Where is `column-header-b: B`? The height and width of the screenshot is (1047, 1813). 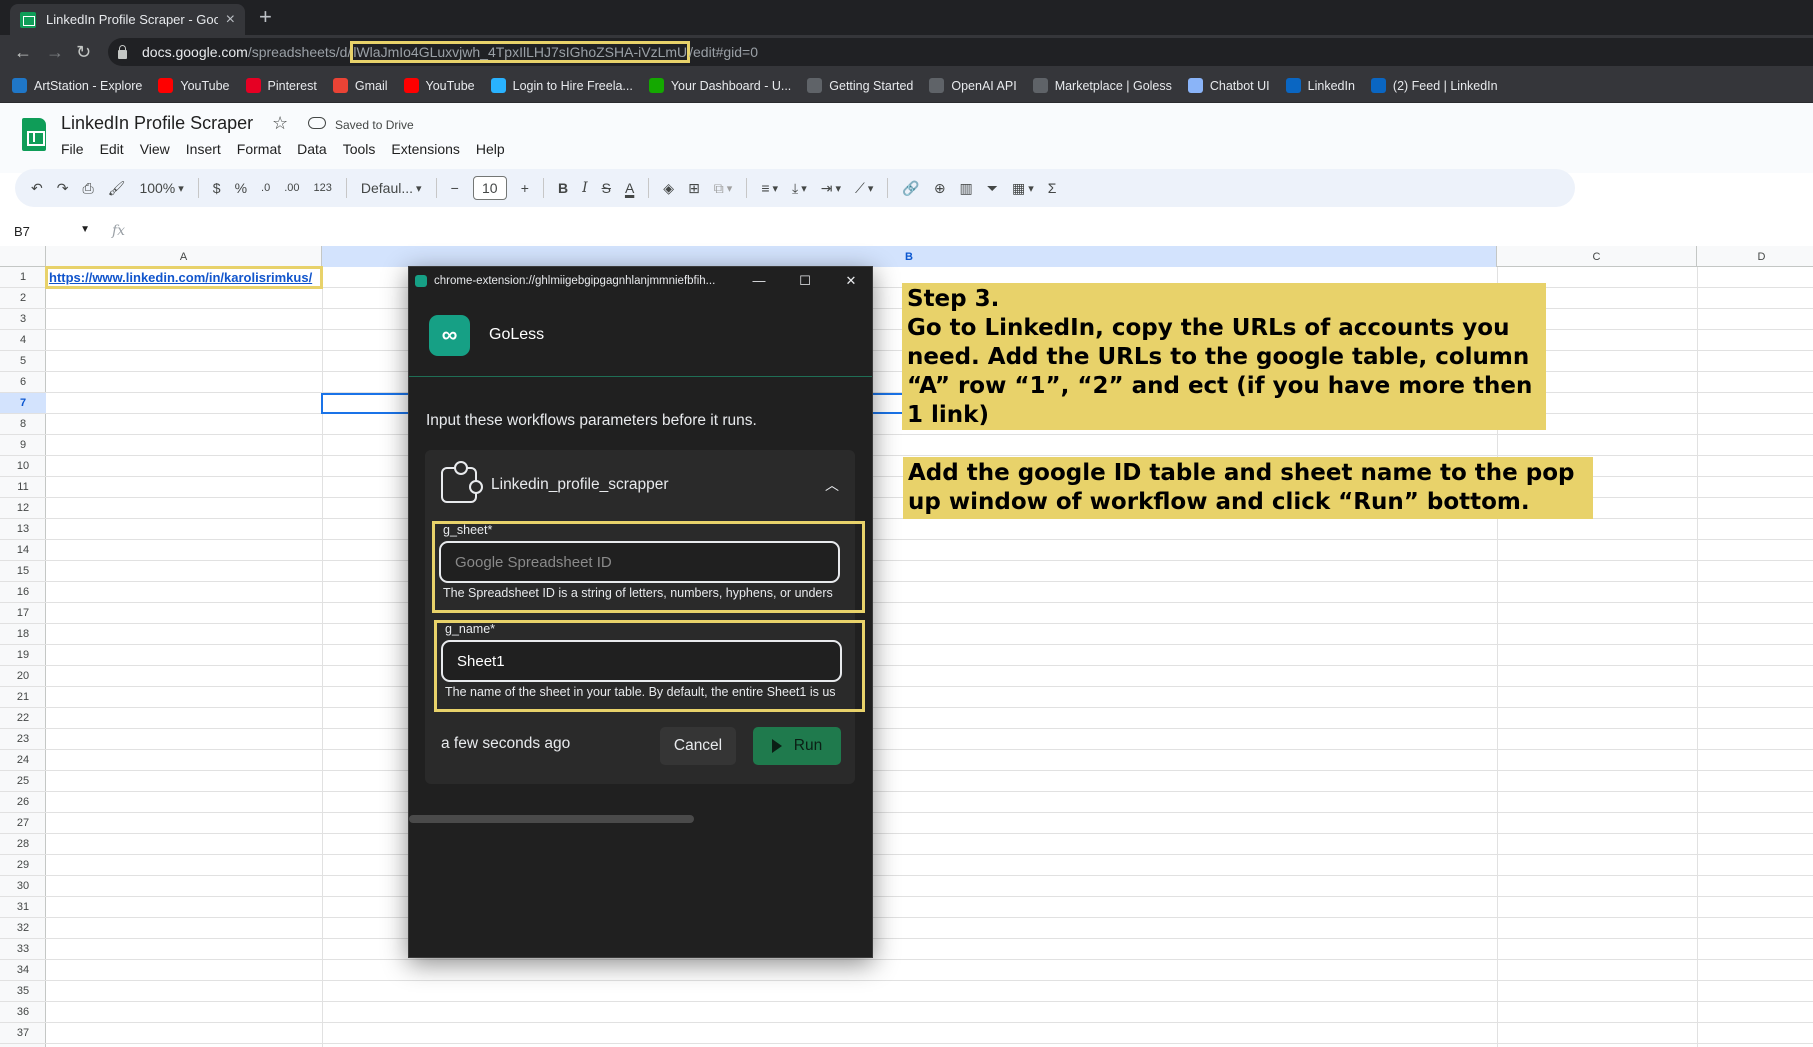 column-header-b: B is located at coordinates (909, 256).